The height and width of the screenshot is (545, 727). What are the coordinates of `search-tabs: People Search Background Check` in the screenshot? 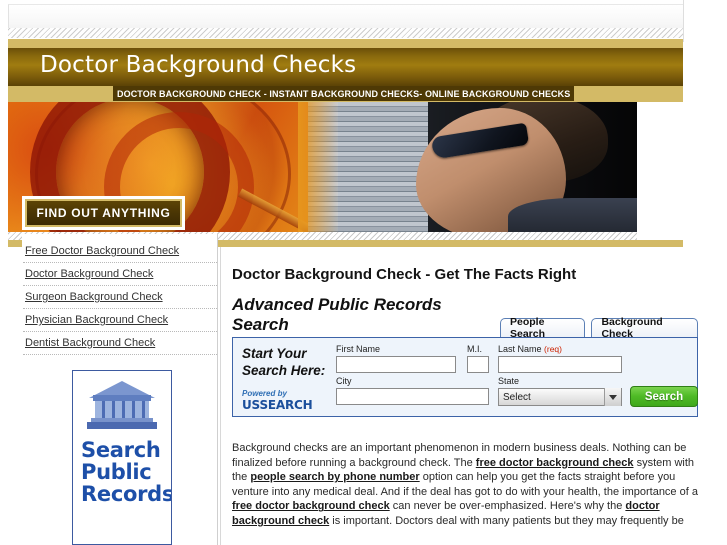 It's located at (599, 328).